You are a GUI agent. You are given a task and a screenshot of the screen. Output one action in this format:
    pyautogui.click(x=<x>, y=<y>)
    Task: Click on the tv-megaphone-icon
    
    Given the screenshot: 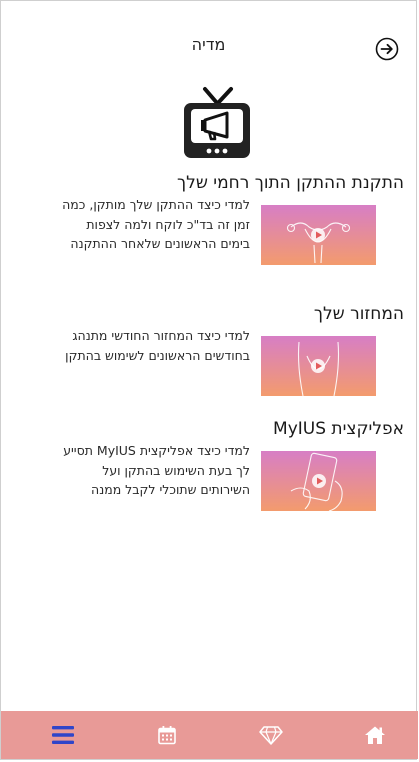 What is the action you would take?
    pyautogui.click(x=217, y=123)
    